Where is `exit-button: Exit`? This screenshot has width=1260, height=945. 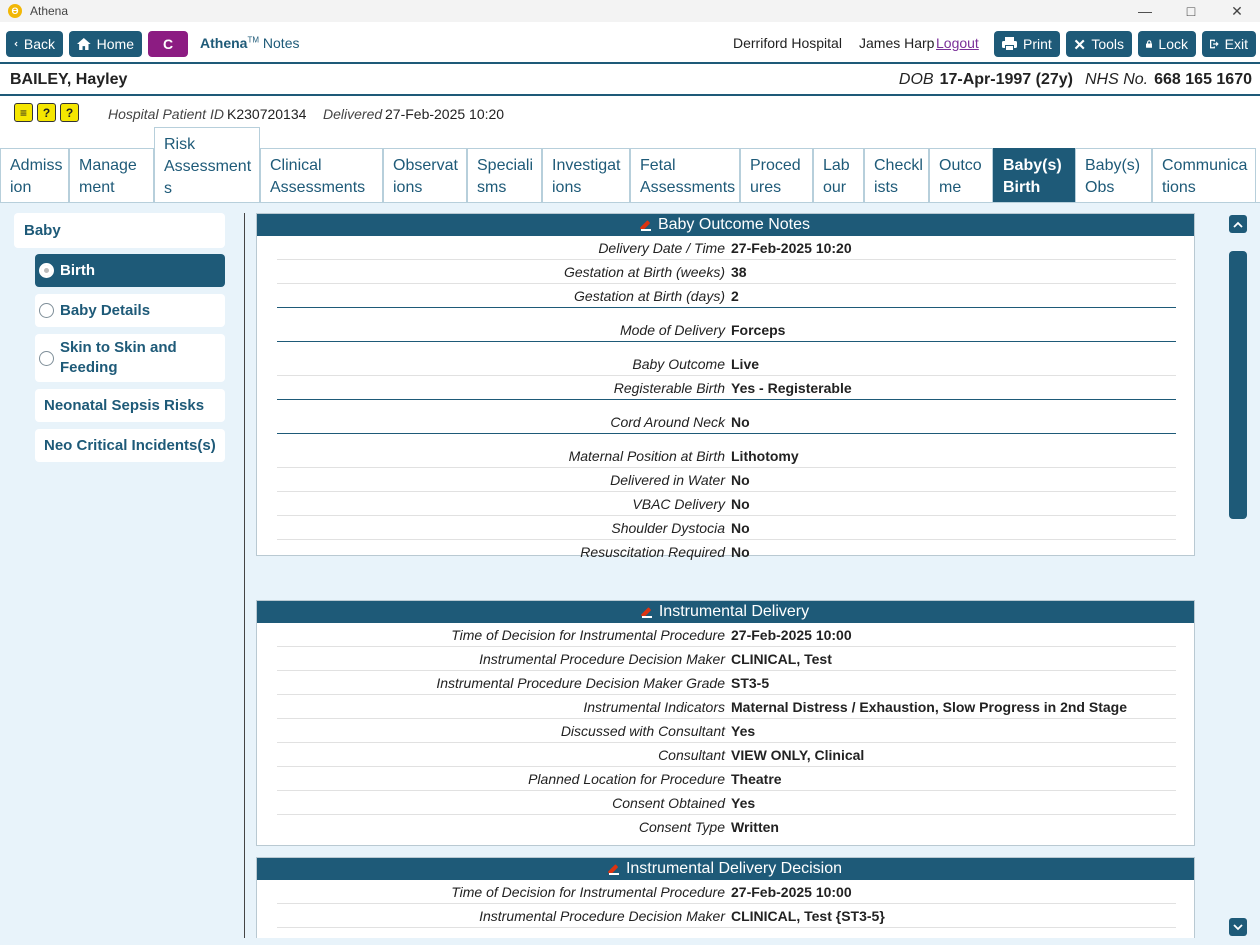 exit-button: Exit is located at coordinates (1229, 44).